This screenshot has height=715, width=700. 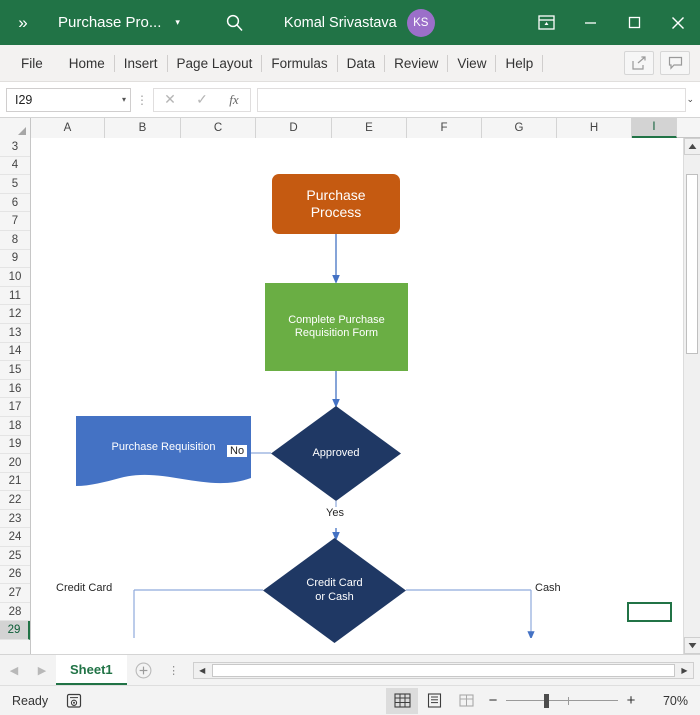 I want to click on flow-node-line-1: Complete Purchase, so click(x=336, y=319).